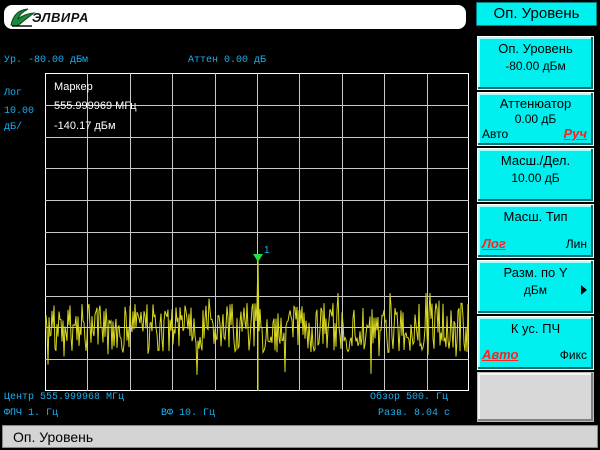 The height and width of the screenshot is (450, 600). I want to click on if-gain-auto-option: Авто, so click(500, 354).